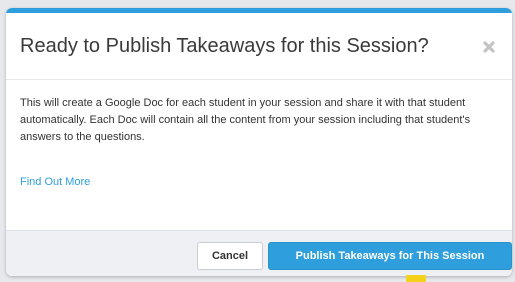 The image size is (515, 282). I want to click on cancel-button: Cancel, so click(230, 256).